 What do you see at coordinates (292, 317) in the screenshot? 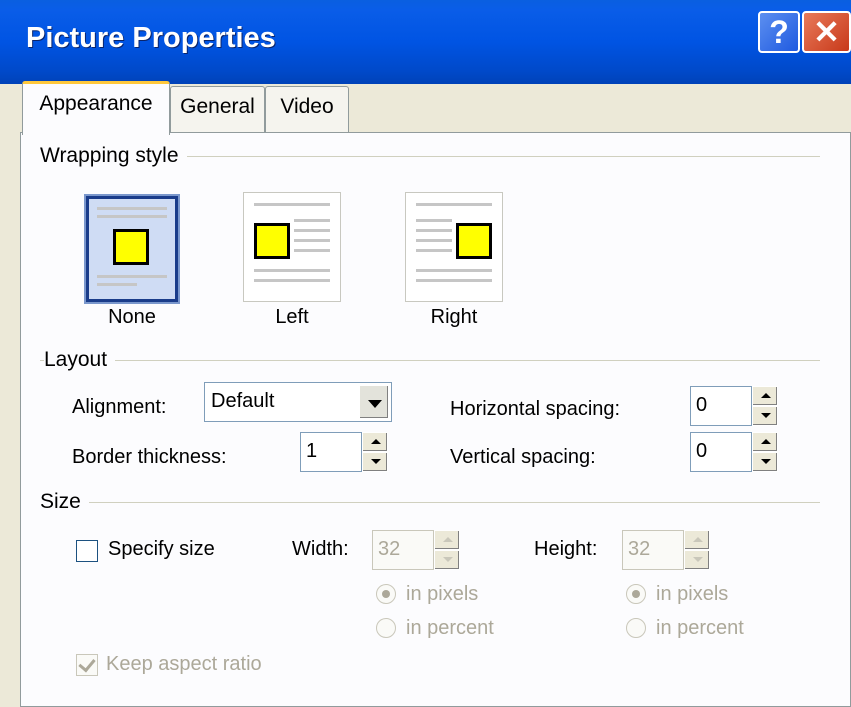
I see `wrap-left-label: Left` at bounding box center [292, 317].